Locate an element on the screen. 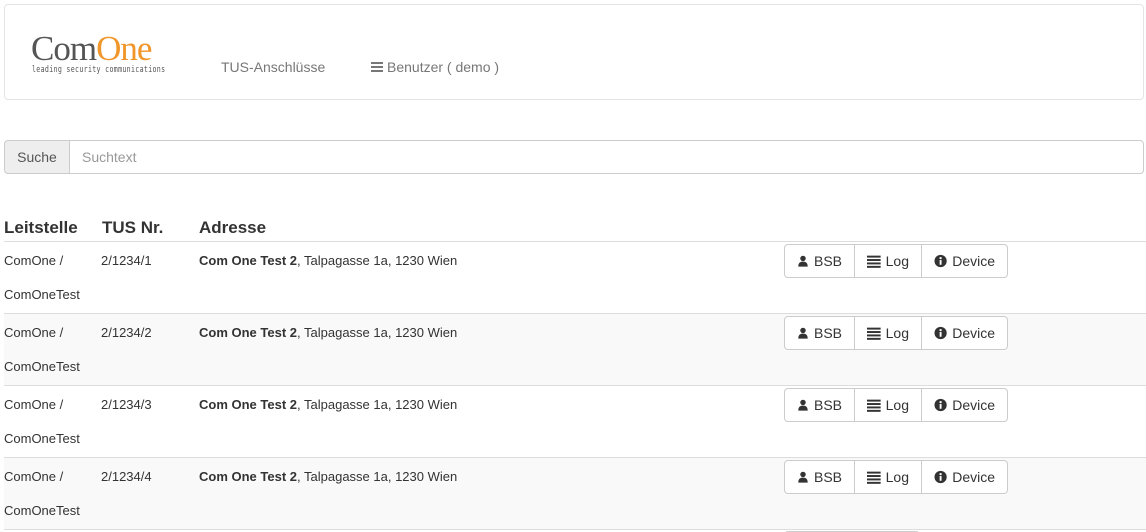 The width and height of the screenshot is (1146, 532). table-header: Leitstelle TUS Nr. Adresse is located at coordinates (575, 227).